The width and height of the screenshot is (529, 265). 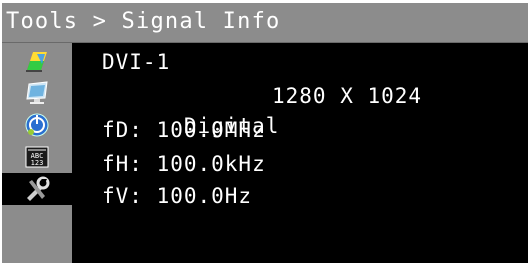 I want to click on sidebar-item-power, so click(x=37, y=125).